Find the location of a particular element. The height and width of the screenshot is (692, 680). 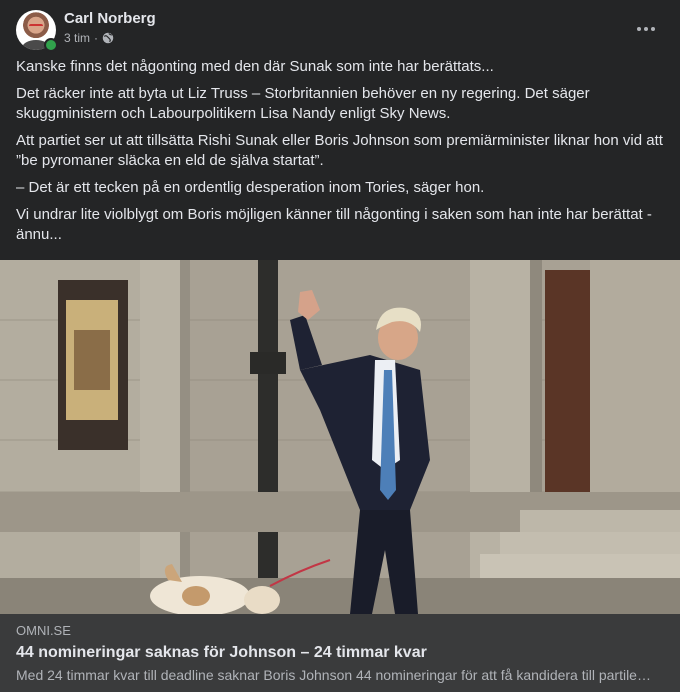

online-status-dot is located at coordinates (51, 45).